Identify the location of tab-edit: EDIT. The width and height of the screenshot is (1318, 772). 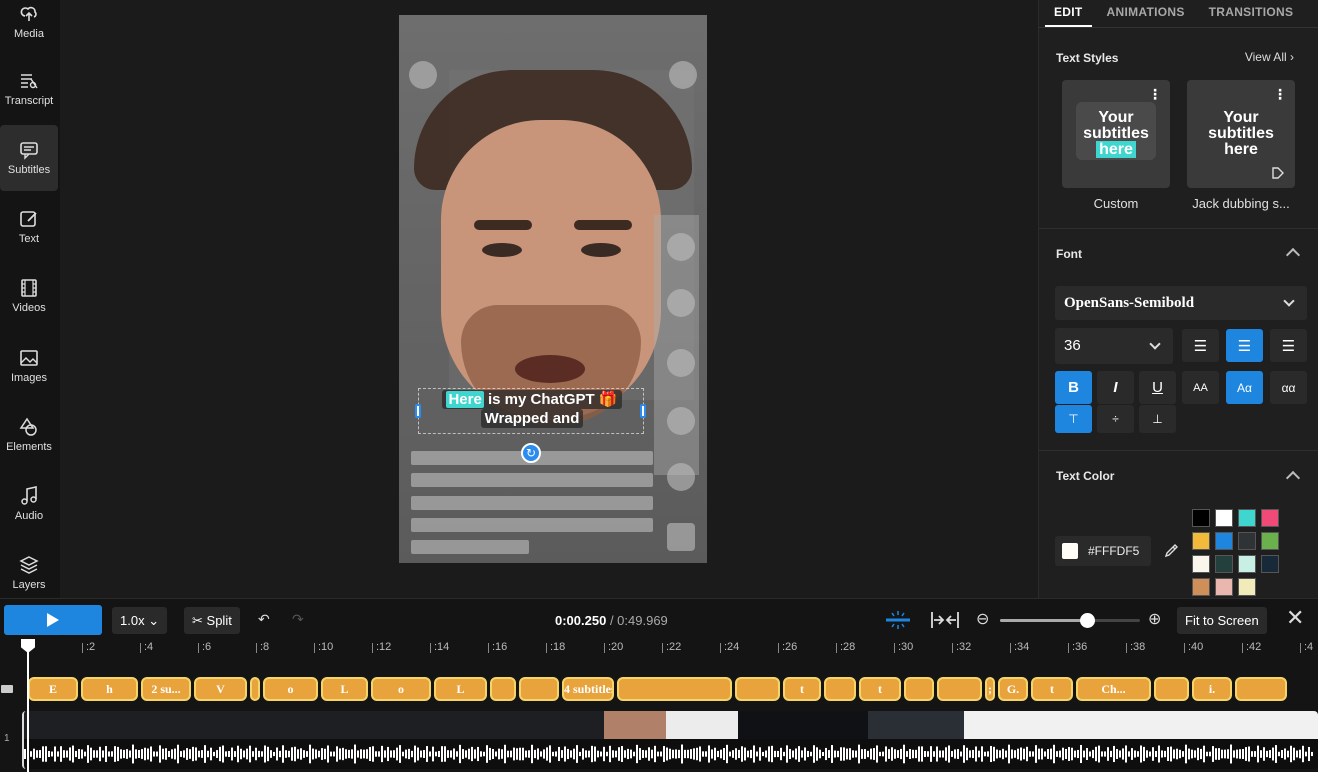
(1068, 13).